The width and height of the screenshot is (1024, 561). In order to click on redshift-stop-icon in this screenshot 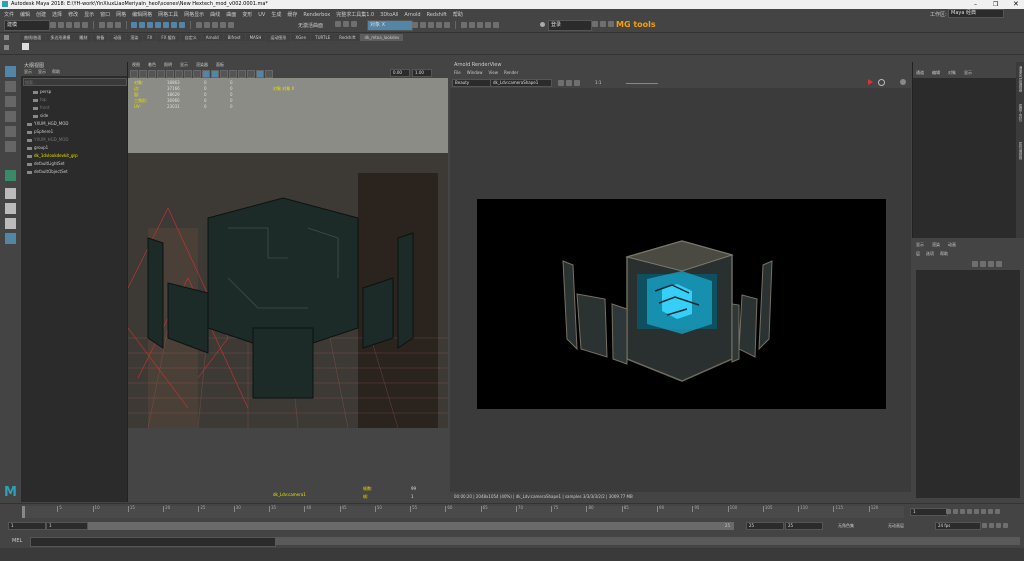, I will do `click(487, 25)`.